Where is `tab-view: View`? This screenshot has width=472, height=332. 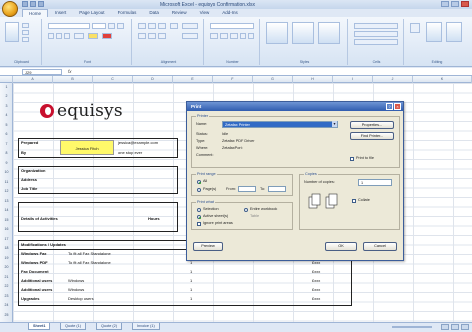
tab-view: View is located at coordinates (205, 13).